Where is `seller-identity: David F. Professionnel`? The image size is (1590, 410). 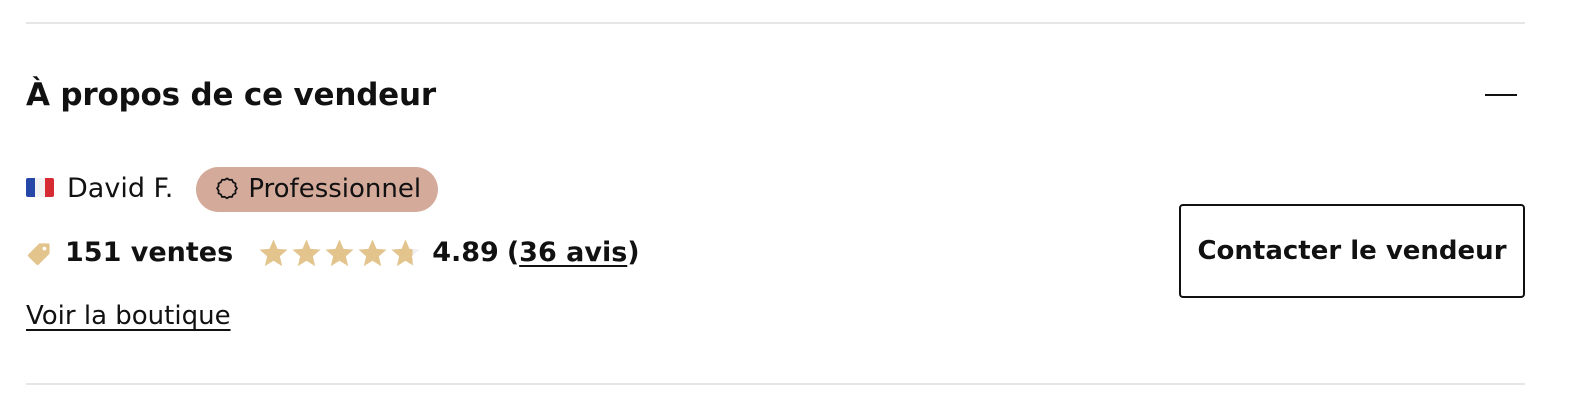
seller-identity: David F. Professionnel is located at coordinates (232, 189).